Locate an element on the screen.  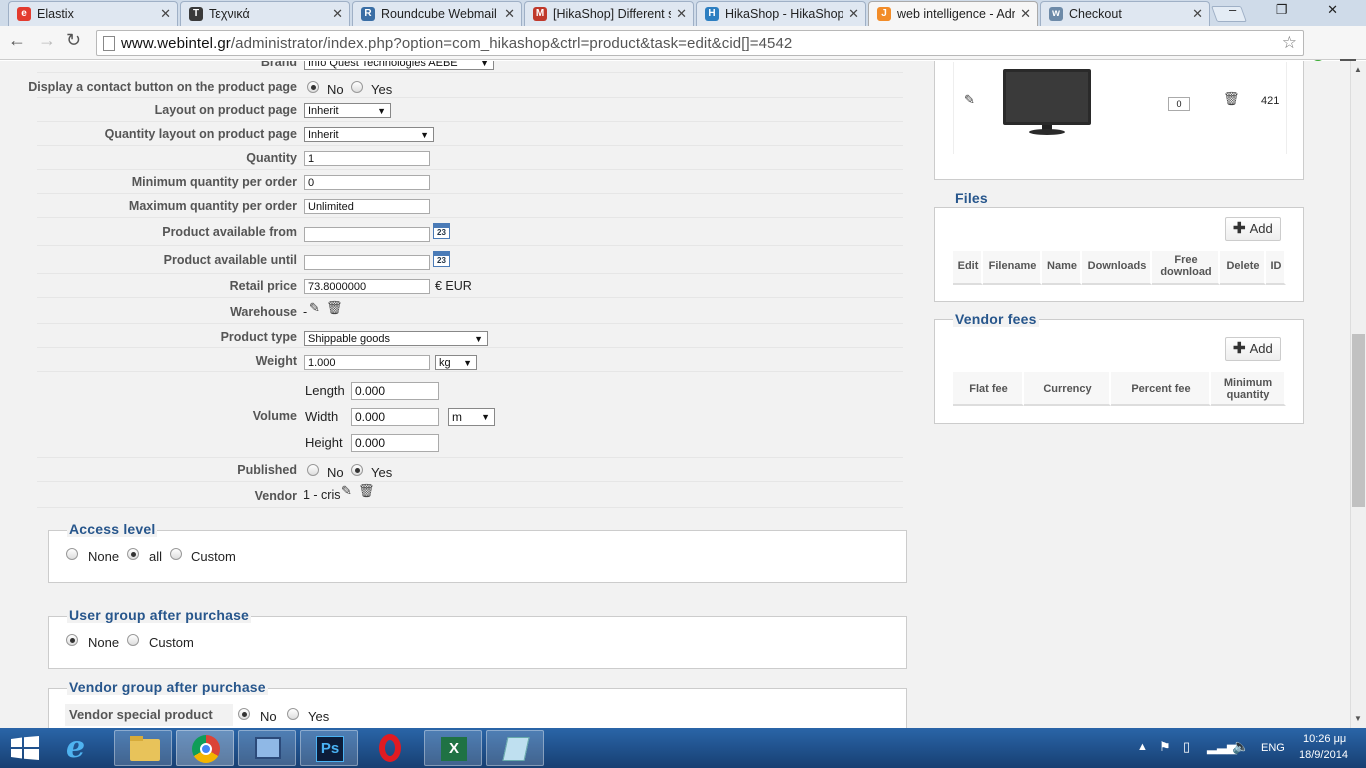
volume-label: Volume is located at coordinates (274, 416).